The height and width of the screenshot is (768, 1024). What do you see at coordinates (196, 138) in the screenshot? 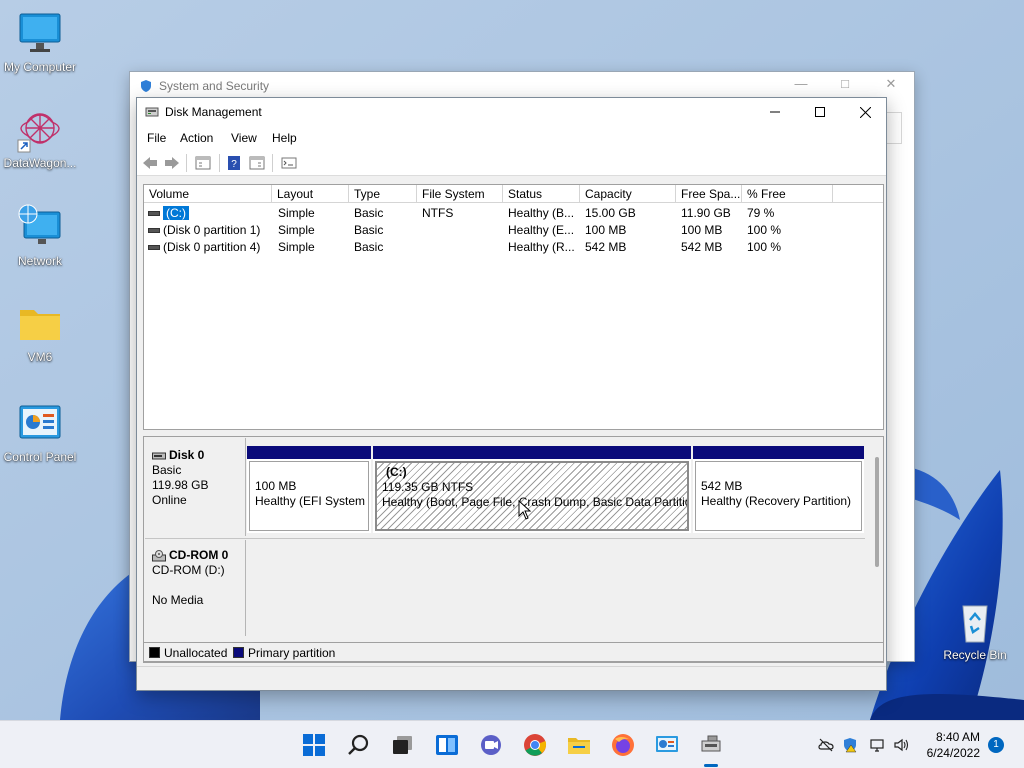
I see `menu-action: Action` at bounding box center [196, 138].